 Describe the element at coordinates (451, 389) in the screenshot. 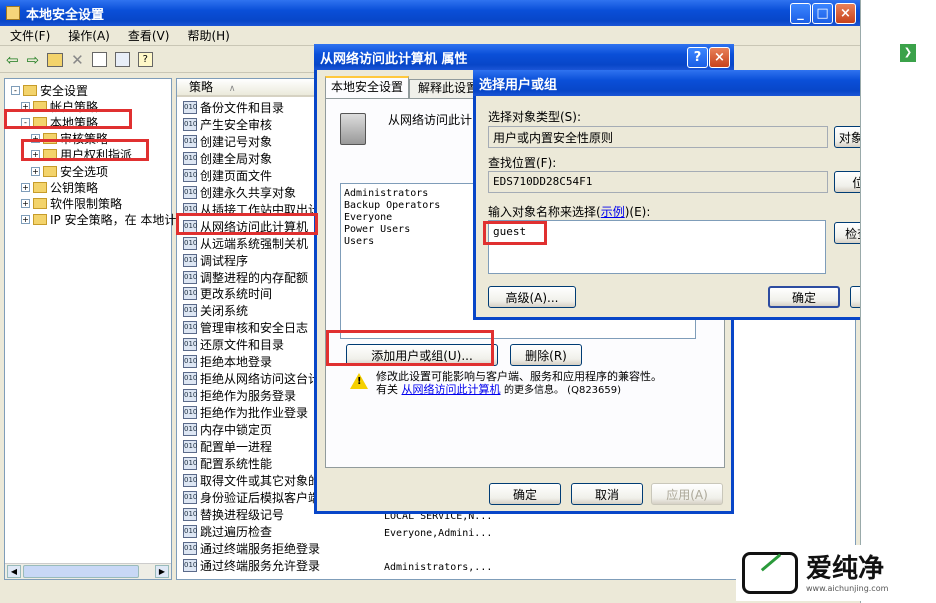

I see `help-link: 从网络访问此计算机` at that location.